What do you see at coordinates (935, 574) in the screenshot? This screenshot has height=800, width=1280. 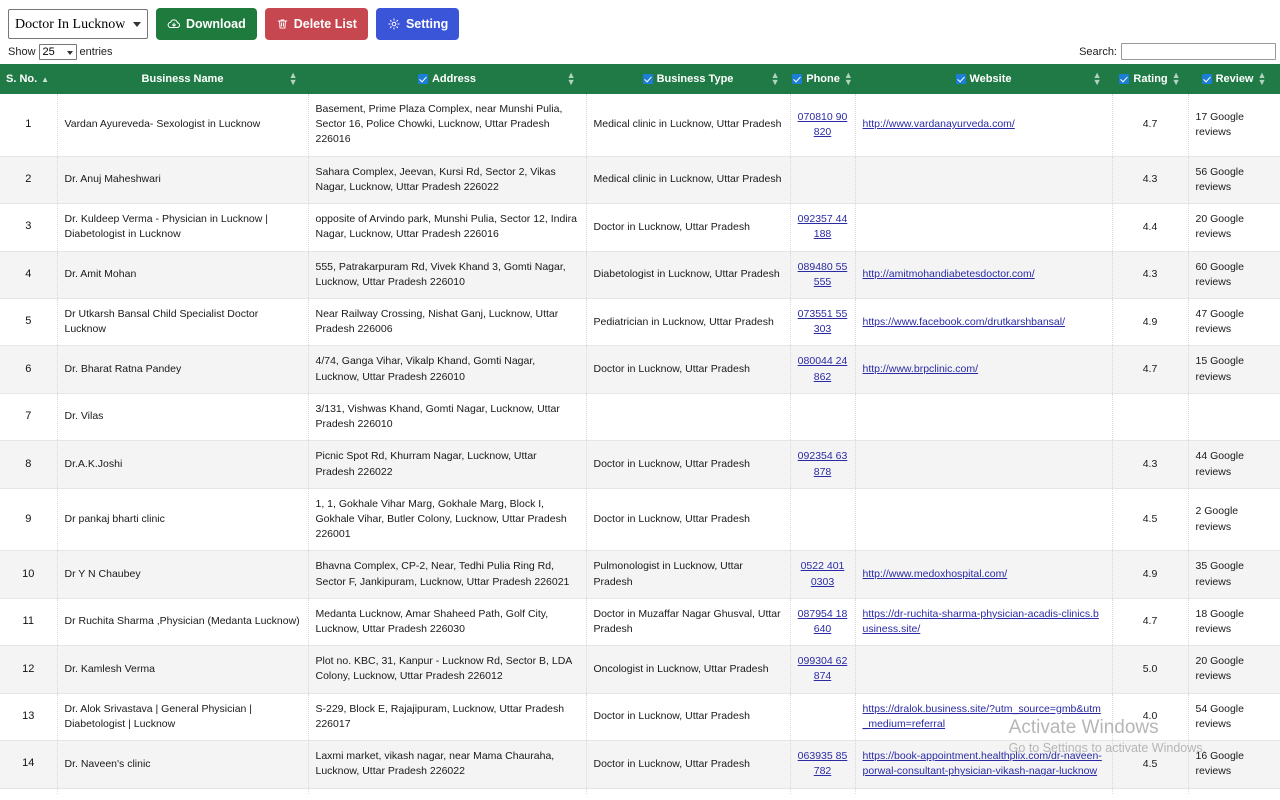 I see `cell-website-link: http://www.medoxhospital.com/` at bounding box center [935, 574].